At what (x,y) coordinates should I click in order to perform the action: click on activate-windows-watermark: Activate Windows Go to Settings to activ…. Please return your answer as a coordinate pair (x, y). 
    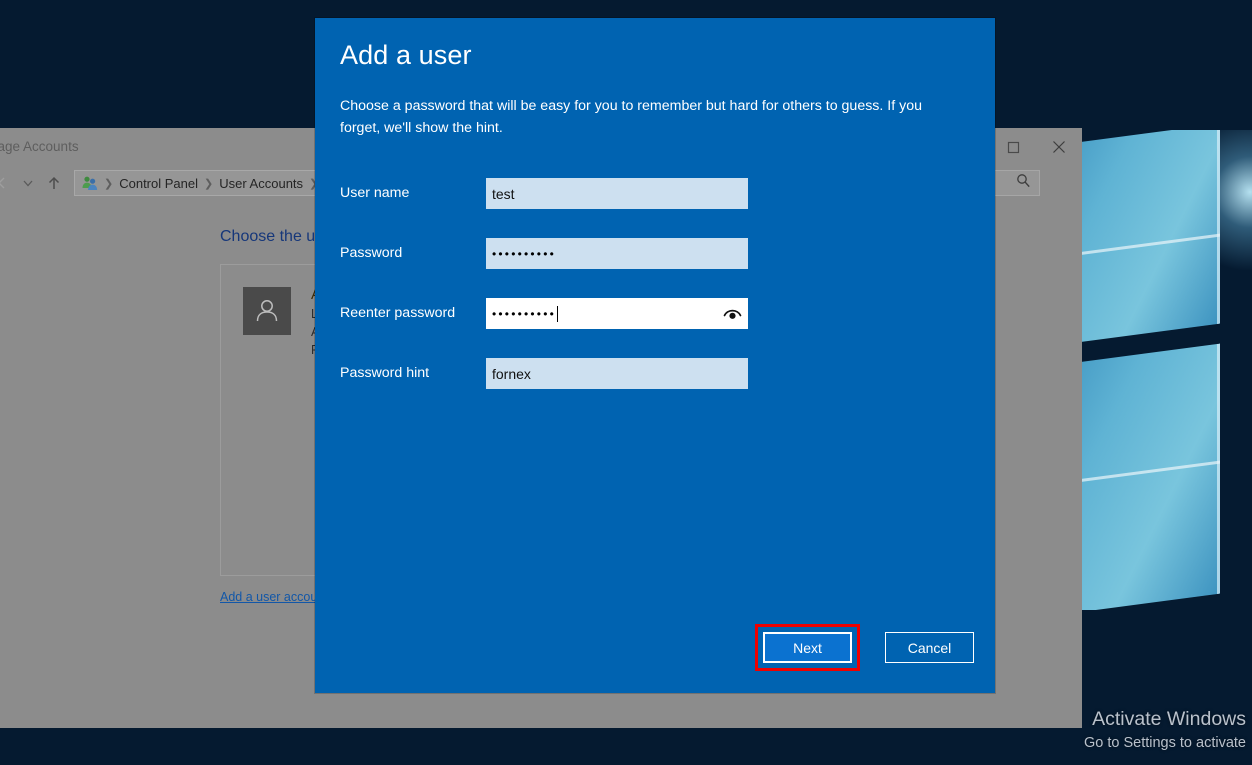
    Looking at the image, I should click on (1165, 730).